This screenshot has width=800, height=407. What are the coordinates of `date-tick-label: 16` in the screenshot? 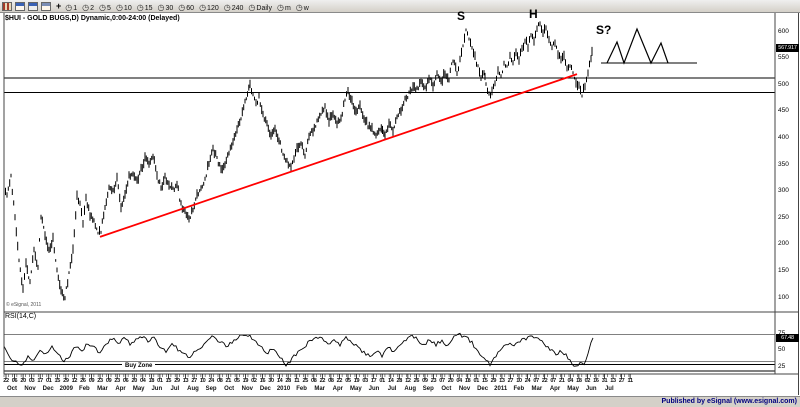 It's located at (262, 381).